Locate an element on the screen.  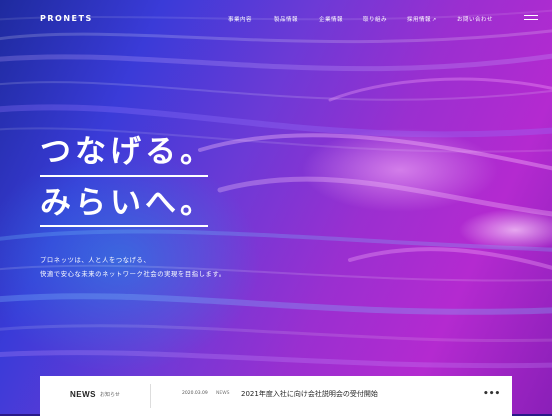
nav-item-recruit-label: 採用情報 is located at coordinates (419, 20).